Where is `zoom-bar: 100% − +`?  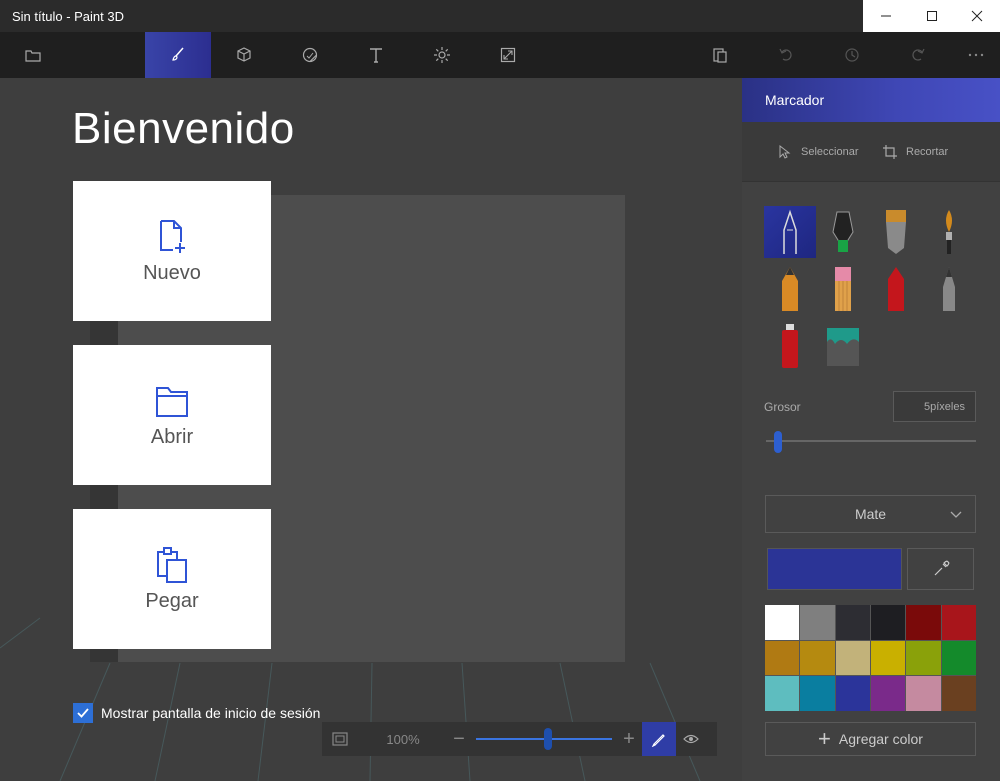 zoom-bar: 100% − + is located at coordinates (519, 739).